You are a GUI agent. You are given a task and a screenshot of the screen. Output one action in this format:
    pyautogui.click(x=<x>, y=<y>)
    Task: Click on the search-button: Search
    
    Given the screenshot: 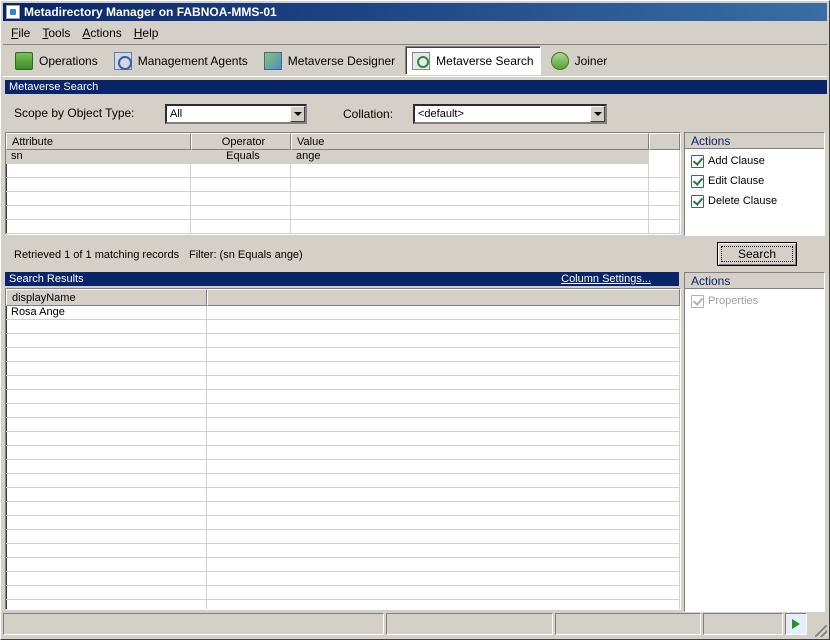 What is the action you would take?
    pyautogui.click(x=757, y=254)
    